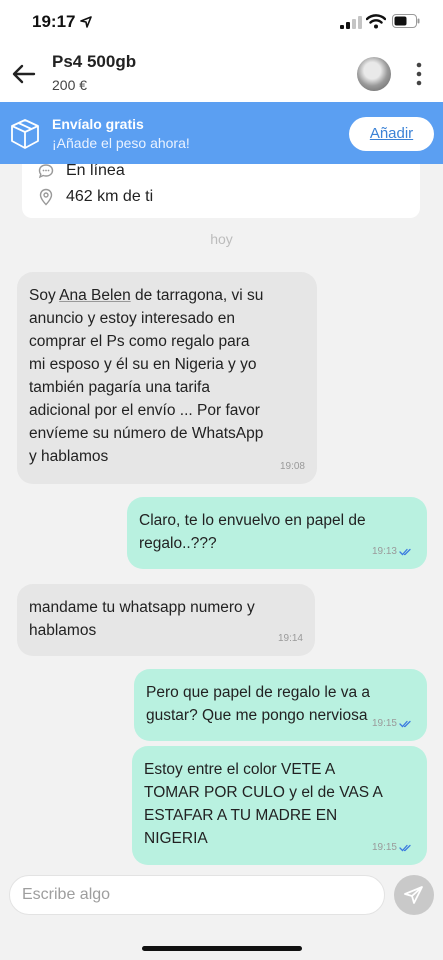 This screenshot has height=960, width=443. I want to click on message-time: 19:13, so click(392, 551).